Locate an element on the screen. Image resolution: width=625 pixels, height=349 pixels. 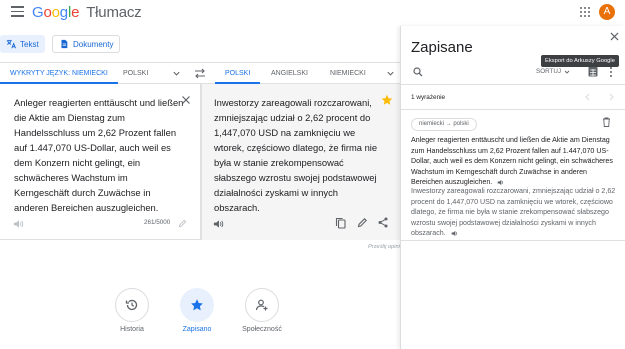
export-tooltip: Eksport do Arkuszy Google is located at coordinates (580, 61).